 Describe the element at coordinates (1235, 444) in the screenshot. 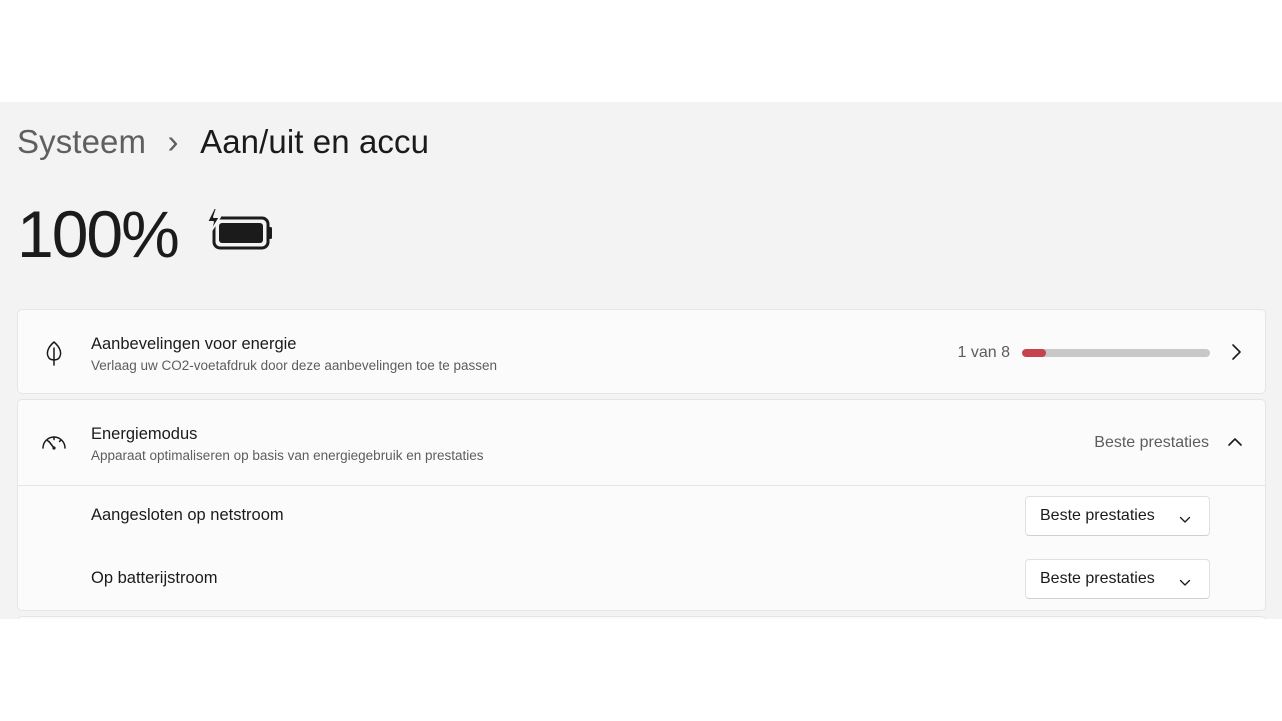

I see `chevron-up-icon` at that location.